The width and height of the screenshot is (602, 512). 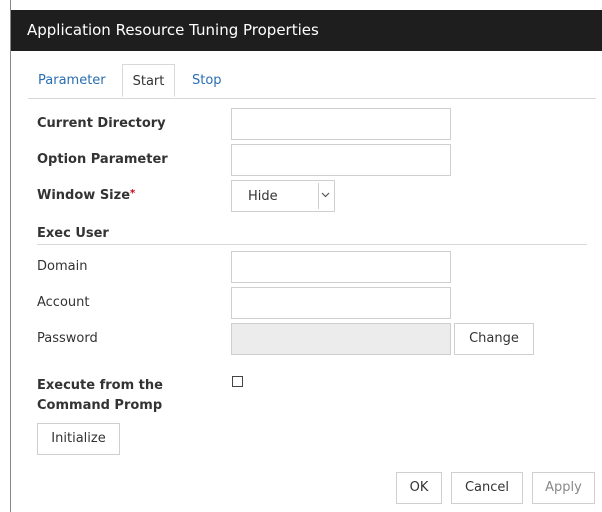 I want to click on account-input, so click(x=341, y=303).